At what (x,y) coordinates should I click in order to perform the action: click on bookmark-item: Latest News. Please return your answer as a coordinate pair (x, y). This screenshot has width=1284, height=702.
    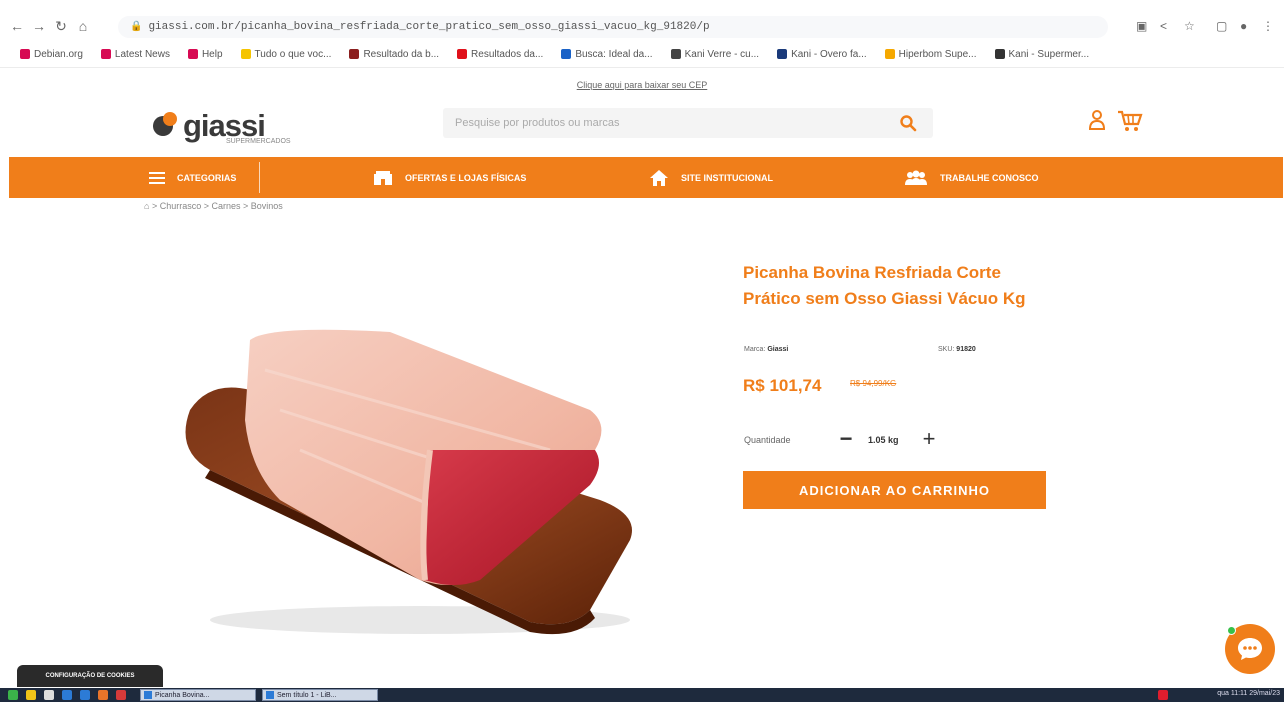
    Looking at the image, I should click on (135, 54).